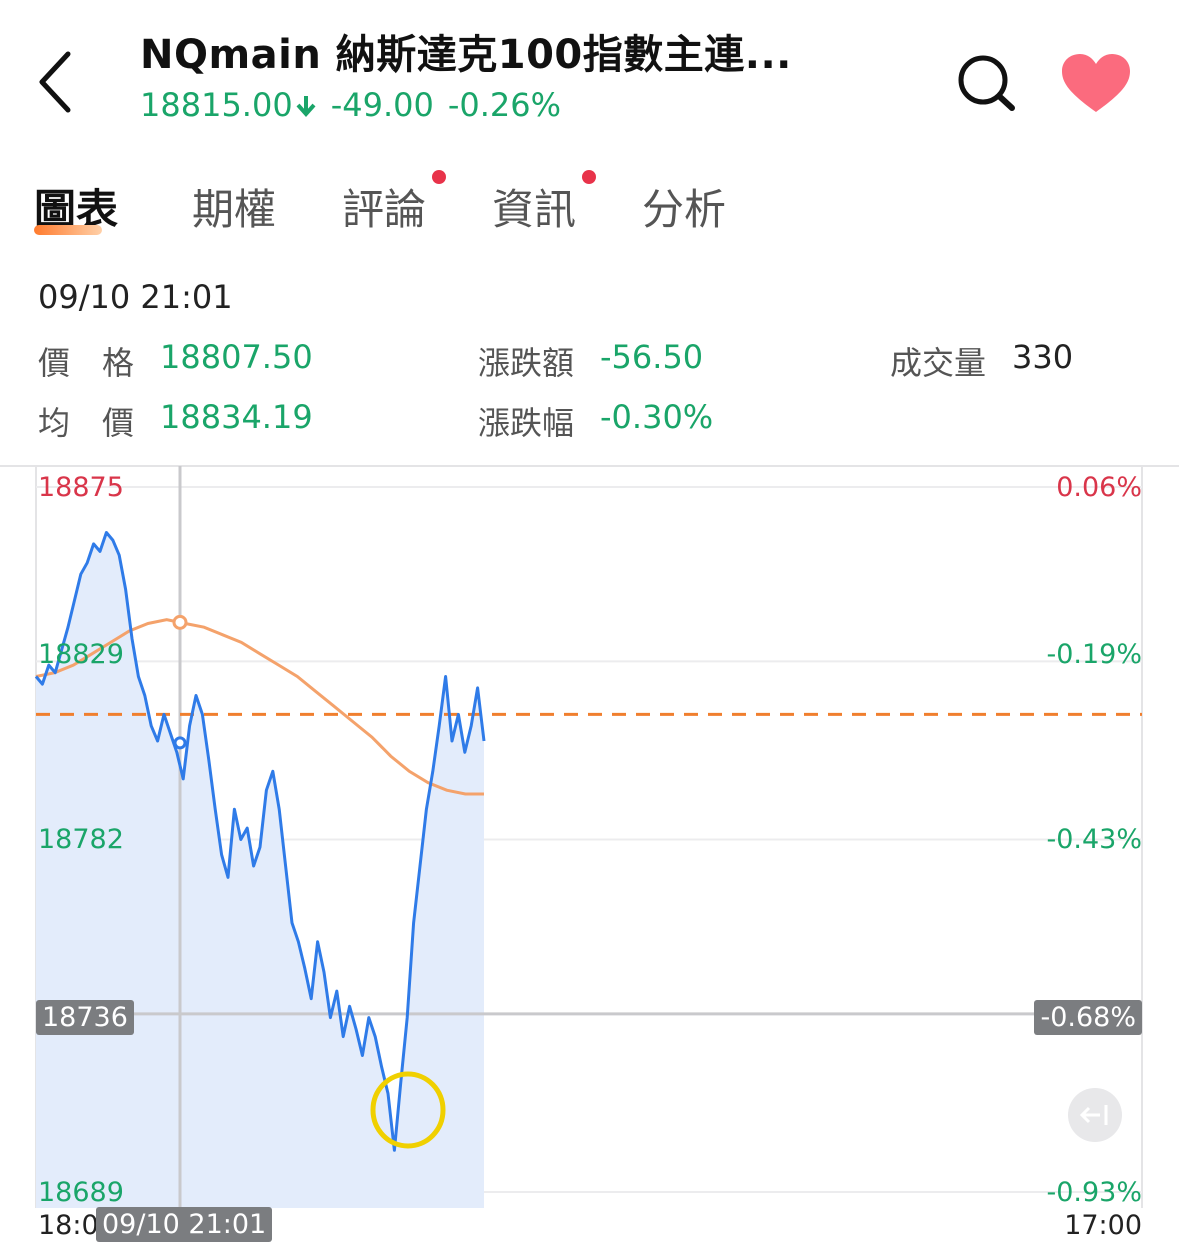 The width and height of the screenshot is (1179, 1251). I want to click on volume-value: 330, so click(1043, 357).